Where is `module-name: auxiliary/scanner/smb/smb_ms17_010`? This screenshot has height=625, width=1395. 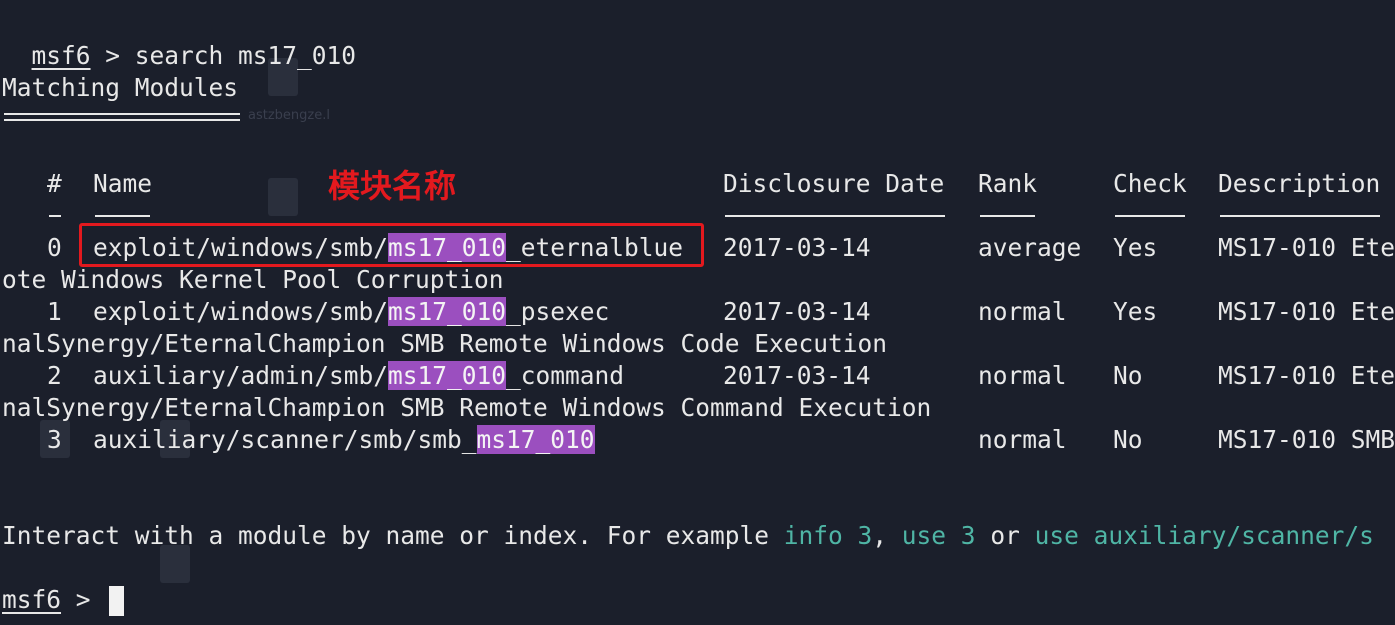 module-name: auxiliary/scanner/smb/smb_ms17_010 is located at coordinates (344, 440).